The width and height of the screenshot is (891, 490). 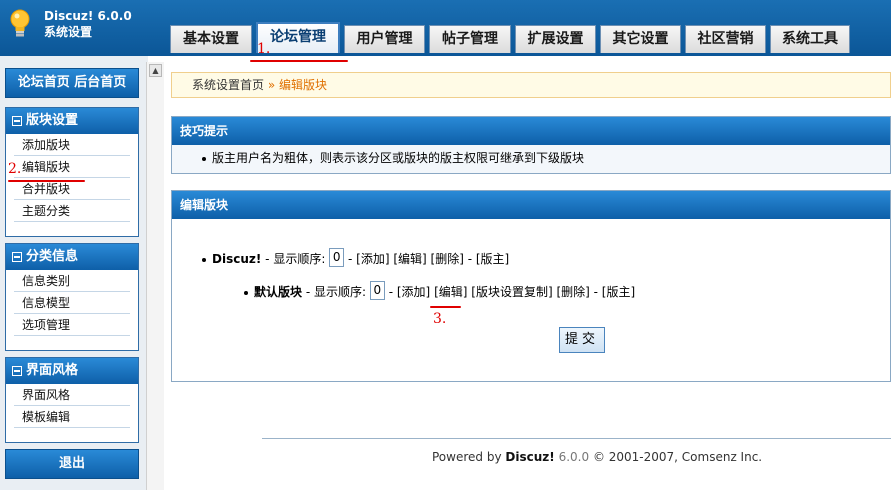 I want to click on sidebar-section-styles: 界面风格 界面风格 模板编辑, so click(x=72, y=400).